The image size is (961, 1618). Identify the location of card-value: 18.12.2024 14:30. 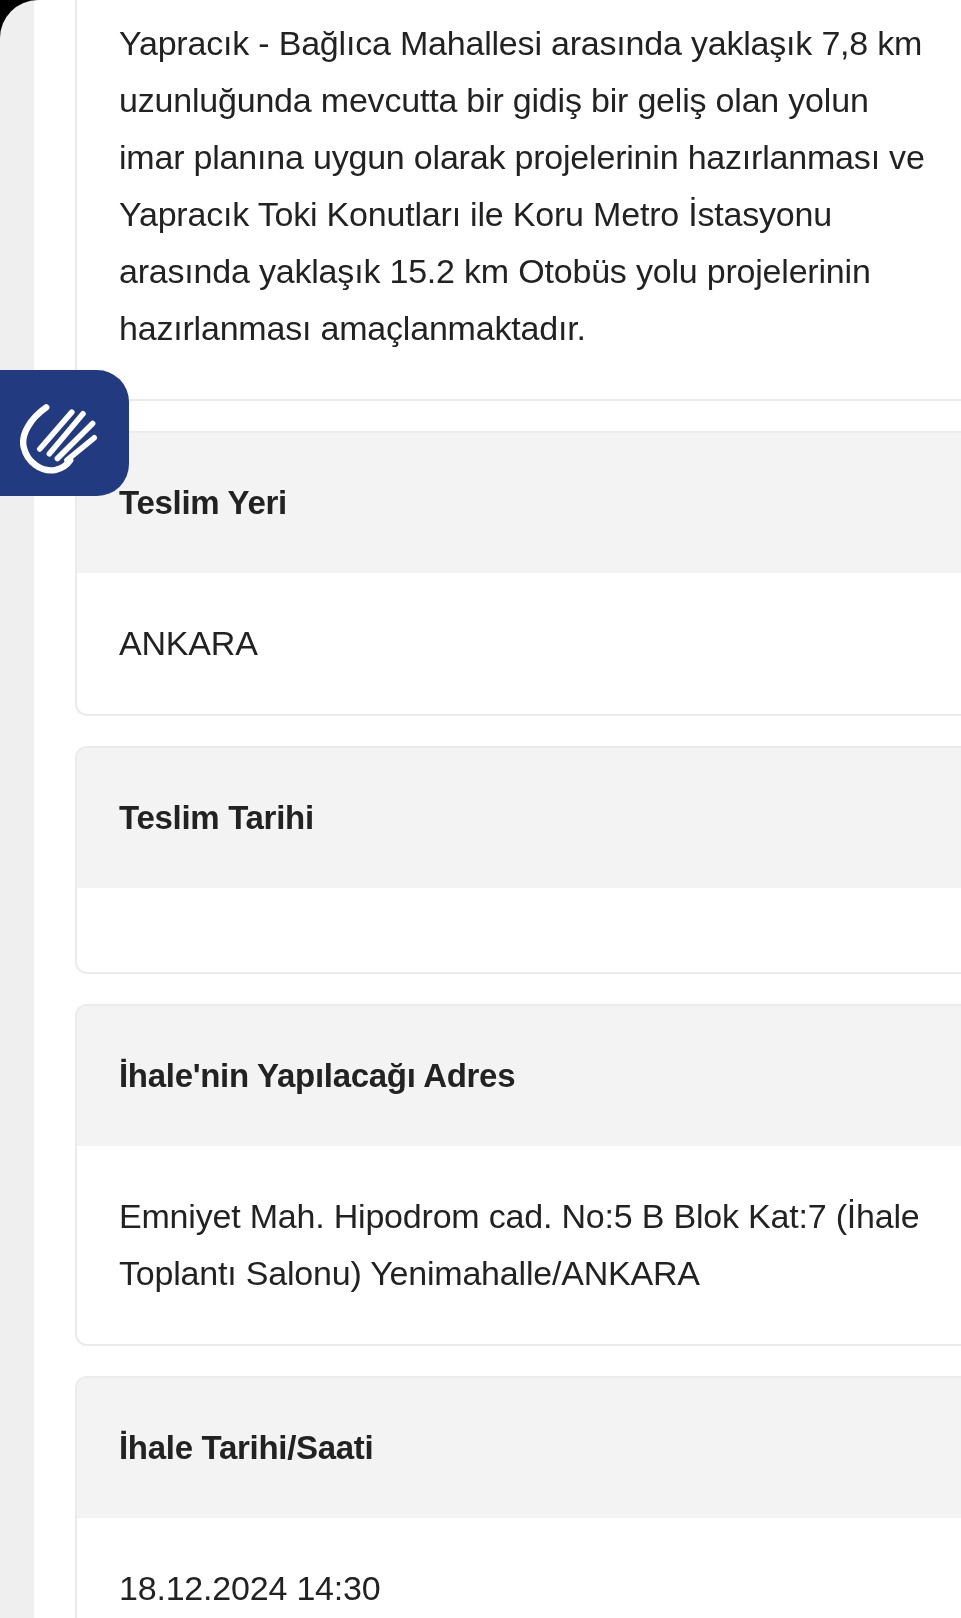
(250, 1588).